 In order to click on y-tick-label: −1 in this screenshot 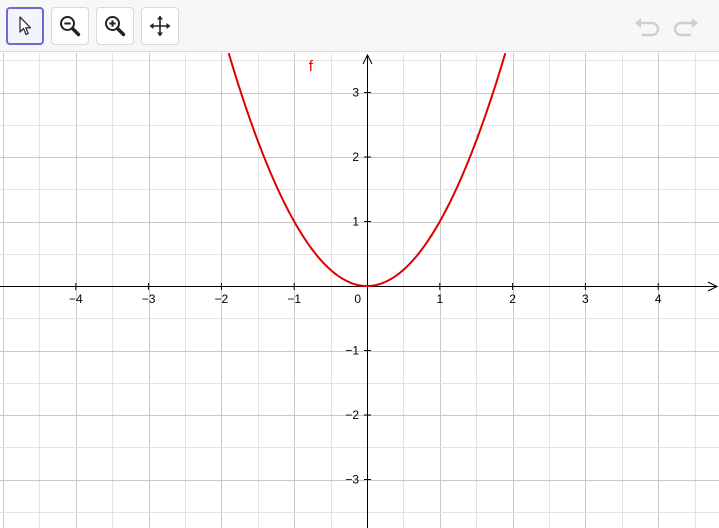, I will do `click(352, 351)`.